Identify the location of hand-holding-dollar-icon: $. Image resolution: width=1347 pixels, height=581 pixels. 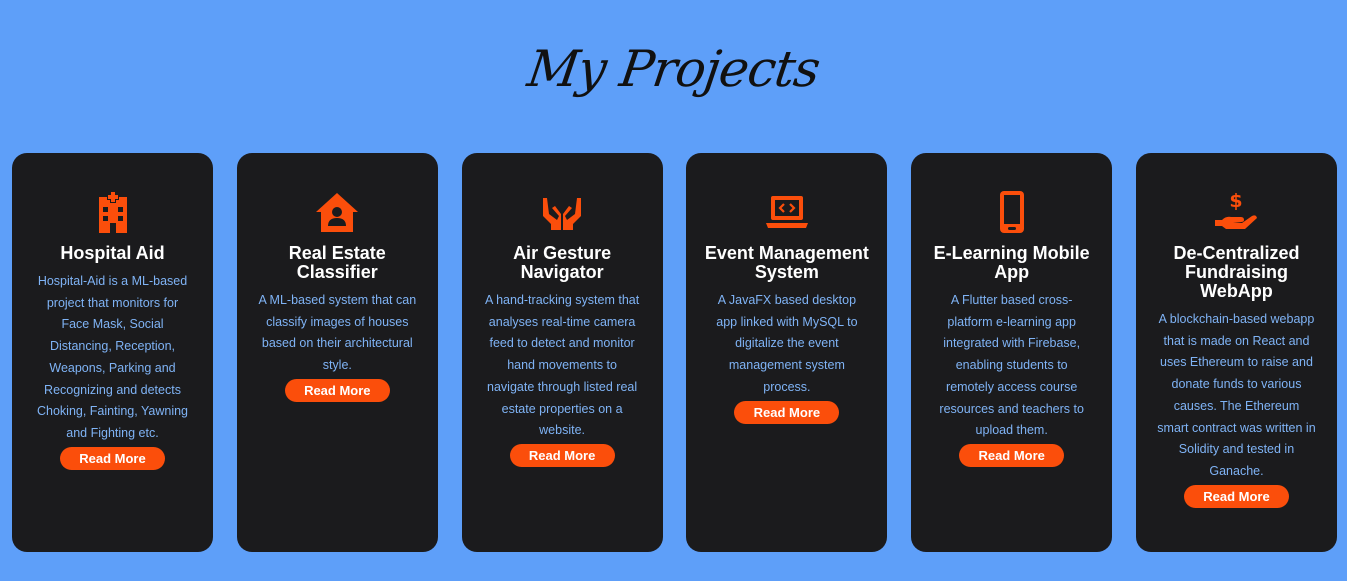
(1236, 212).